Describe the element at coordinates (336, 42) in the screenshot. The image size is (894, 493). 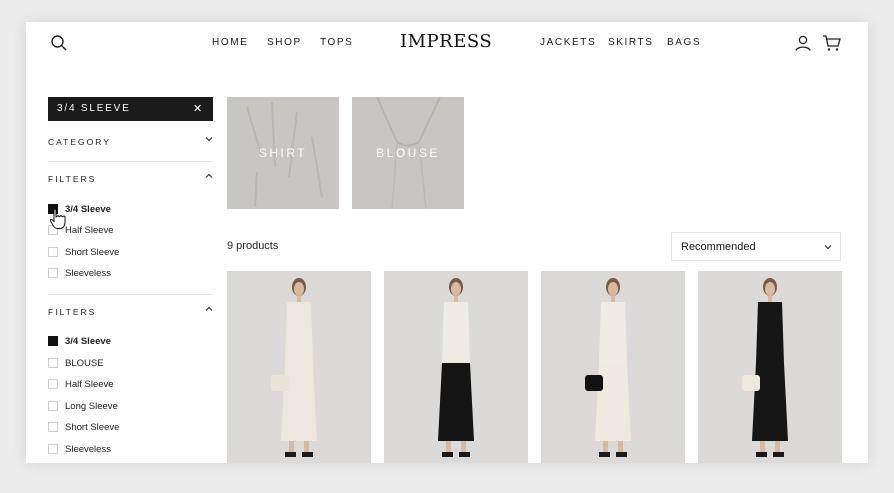
I see `nav-tops: TOPS` at that location.